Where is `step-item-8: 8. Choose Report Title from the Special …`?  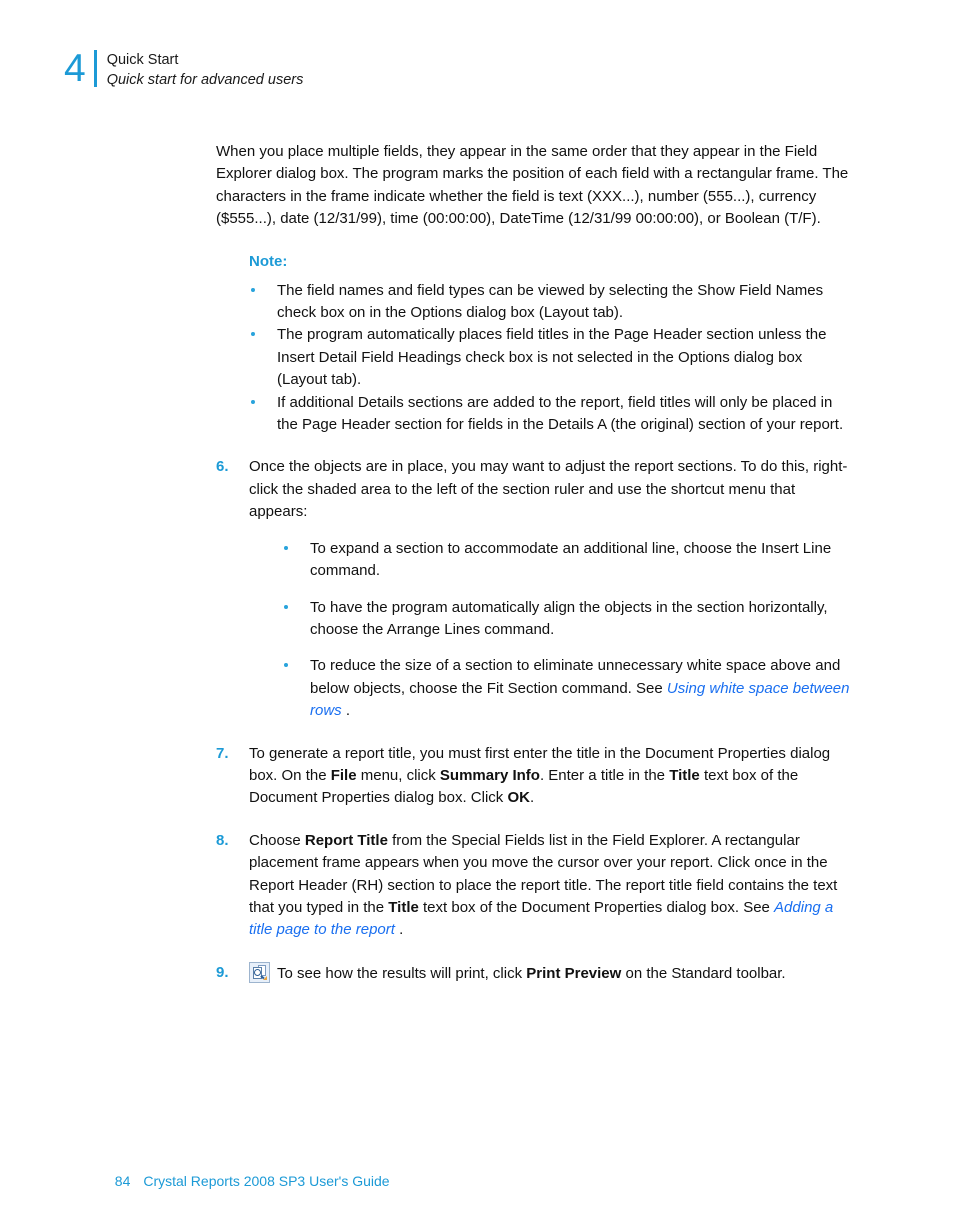 step-item-8: 8. Choose Report Title from the Special … is located at coordinates (533, 886).